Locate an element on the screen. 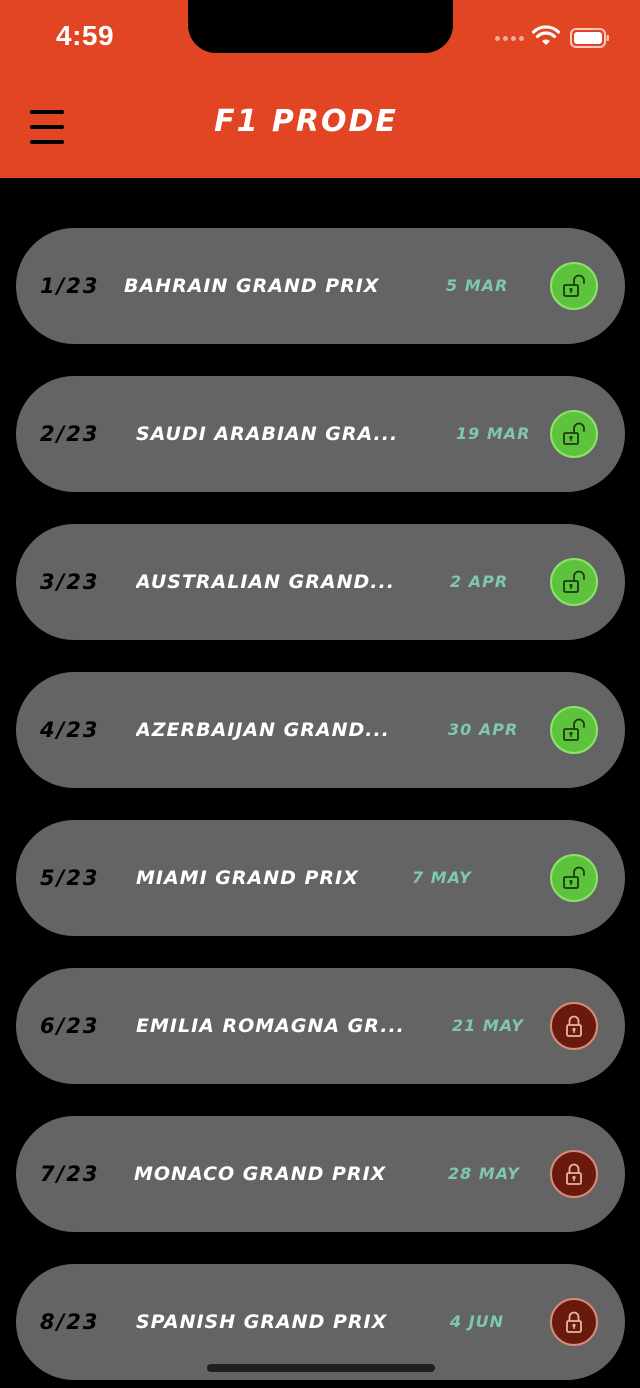  race-round-number: 2/23 is located at coordinates (70, 434).